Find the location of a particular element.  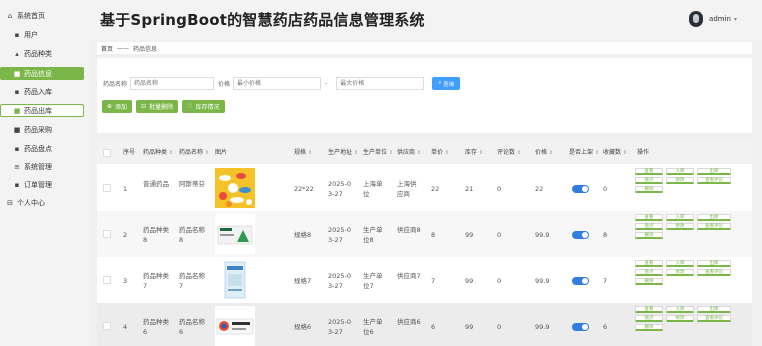

sidebar-item-9: ▪ 订单管理 is located at coordinates (45, 184).